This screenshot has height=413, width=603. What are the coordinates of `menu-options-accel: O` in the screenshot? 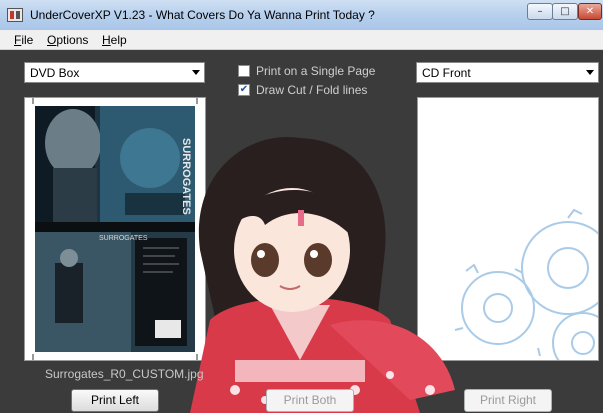 It's located at (52, 40).